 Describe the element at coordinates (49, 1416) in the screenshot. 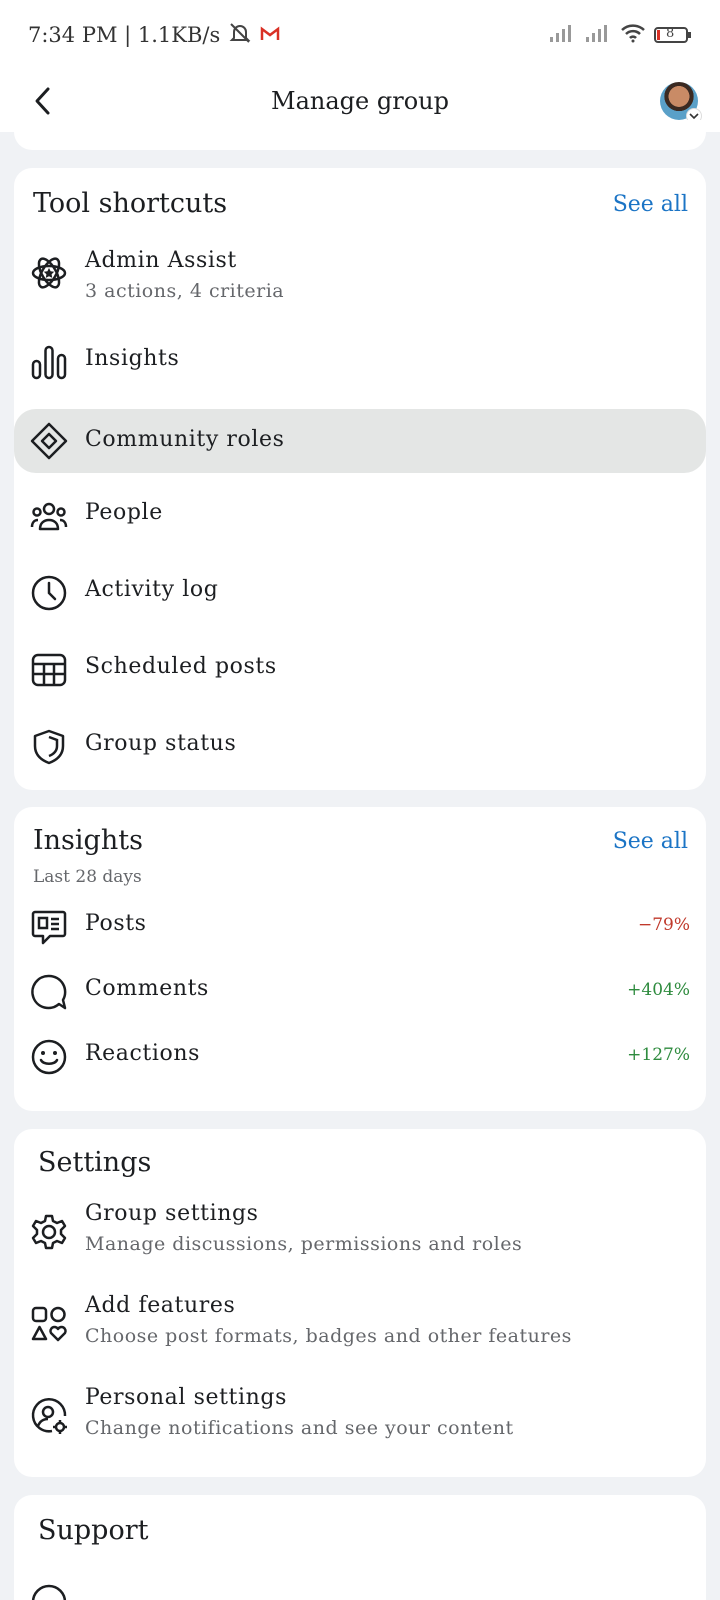

I see `personal-settings-icon` at that location.